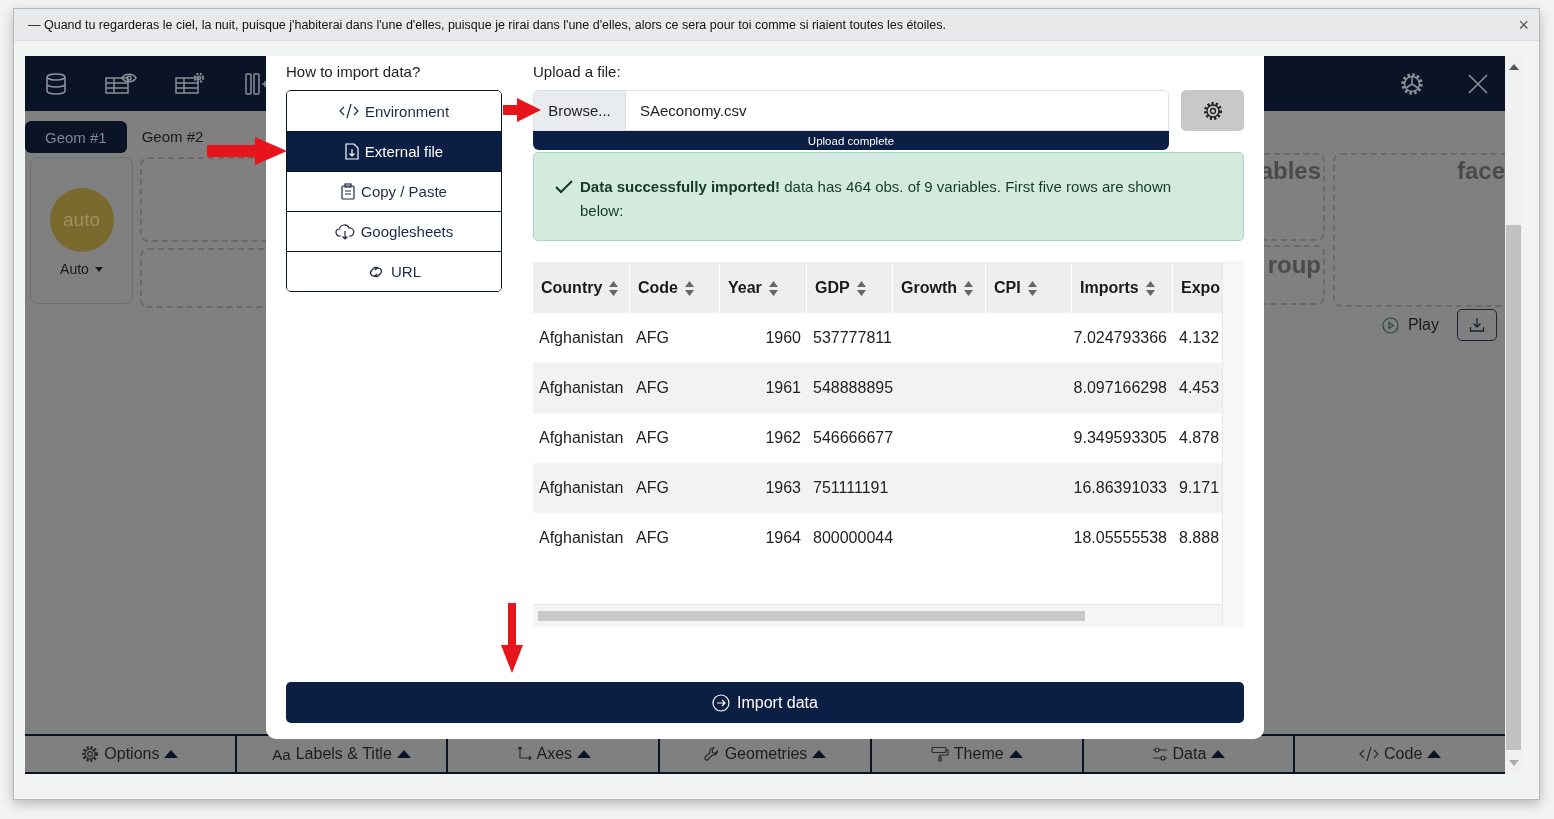 The height and width of the screenshot is (819, 1554). What do you see at coordinates (394, 151) in the screenshot?
I see `import-method: External file` at bounding box center [394, 151].